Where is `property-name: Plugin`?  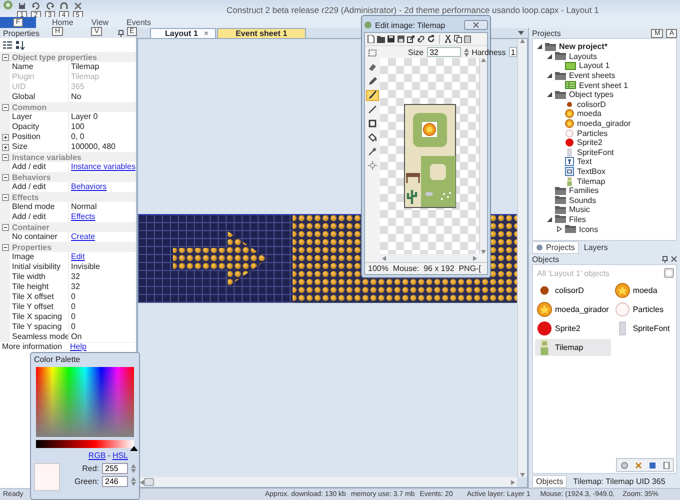
property-name: Plugin is located at coordinates (39, 77).